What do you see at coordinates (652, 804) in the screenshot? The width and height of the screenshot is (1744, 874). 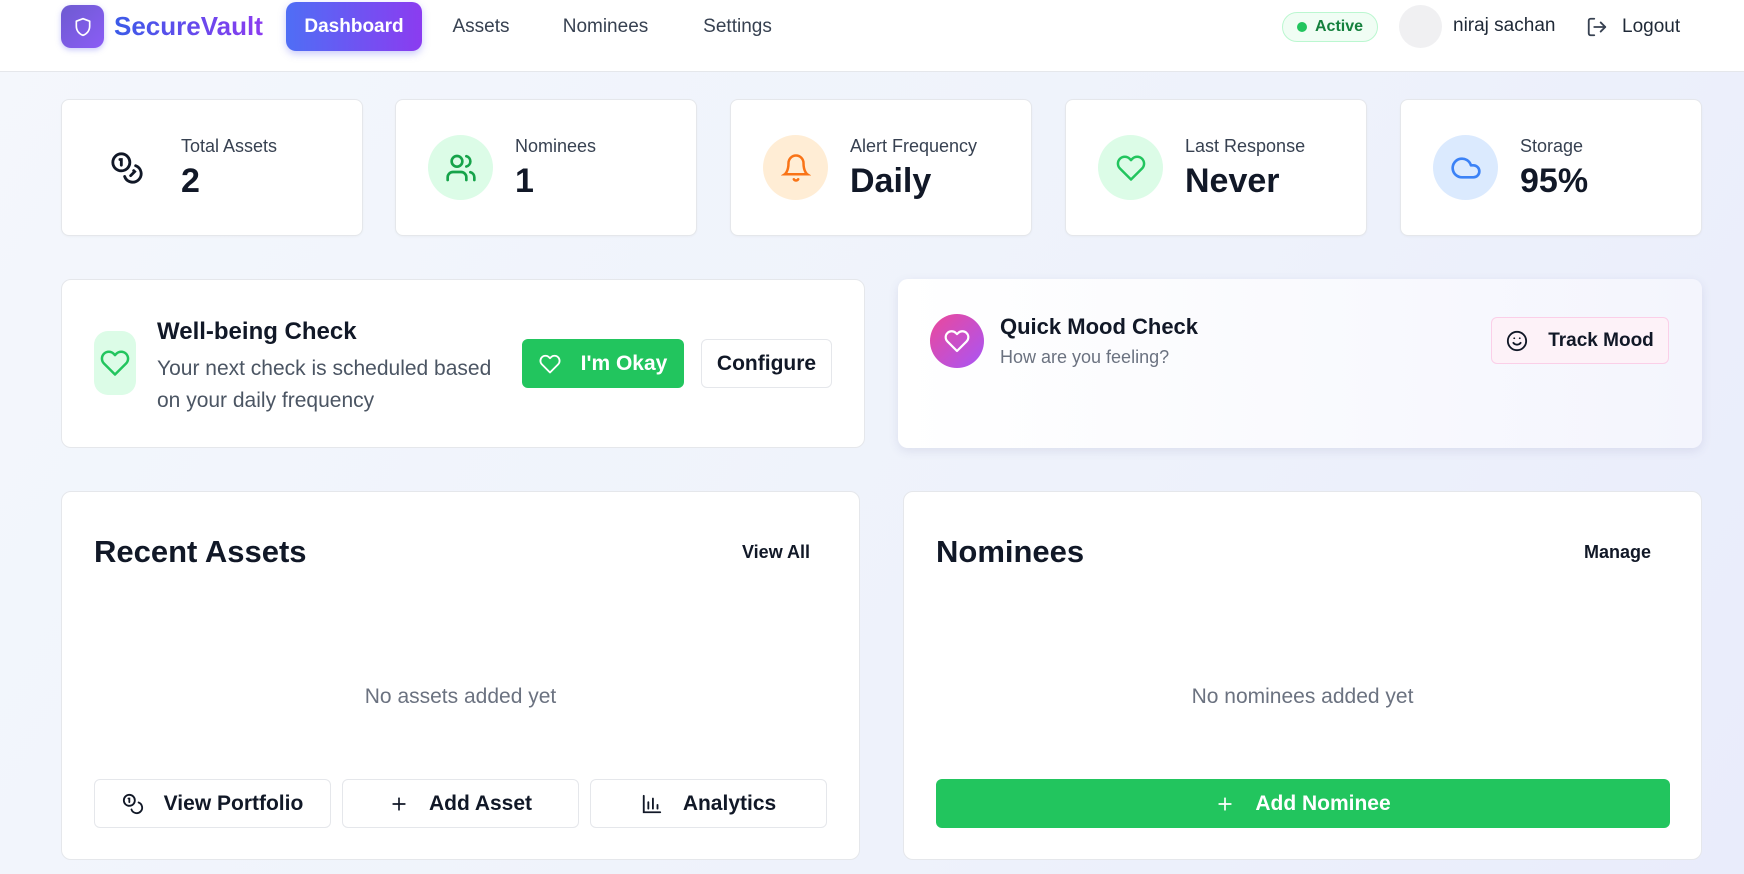 I see `bar-chart-icon` at bounding box center [652, 804].